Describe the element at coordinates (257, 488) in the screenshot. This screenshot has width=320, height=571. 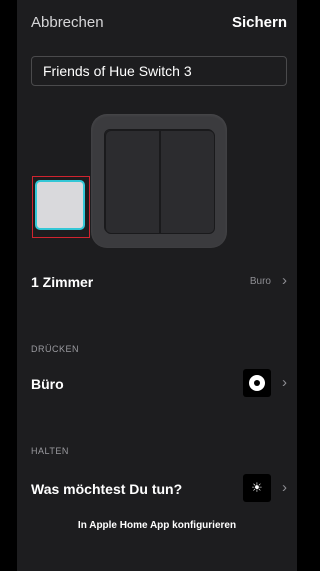
I see `brightness-icon: ☀` at that location.